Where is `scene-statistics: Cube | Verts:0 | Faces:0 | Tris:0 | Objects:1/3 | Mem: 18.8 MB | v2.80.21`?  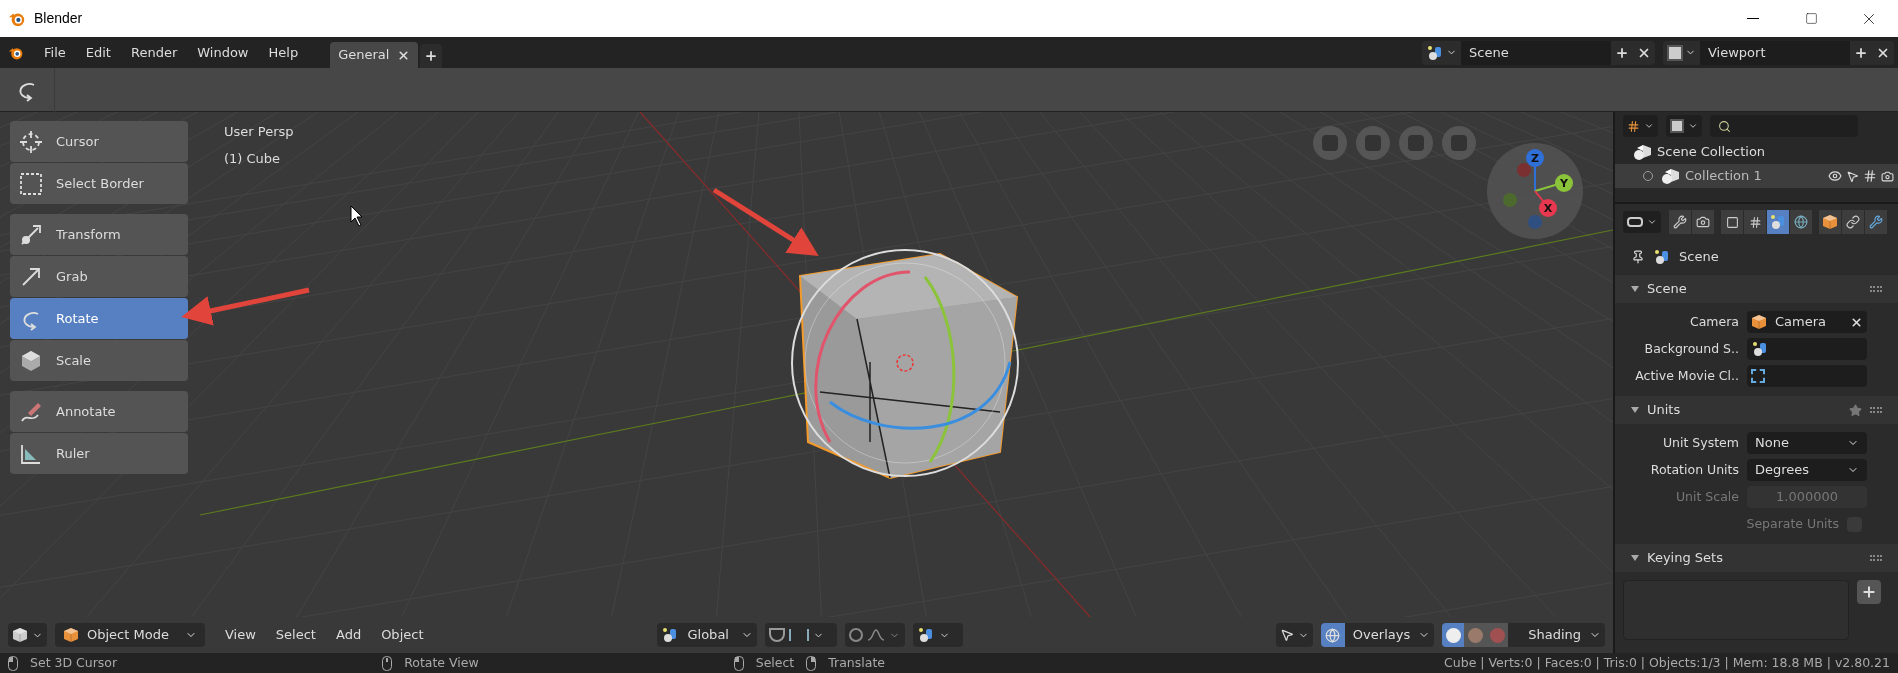
scene-statistics: Cube | Verts:0 | Faces:0 | Tris:0 | Objects:1/3 | Mem: 18.8 MB | v2.80.21 is located at coordinates (1667, 662).